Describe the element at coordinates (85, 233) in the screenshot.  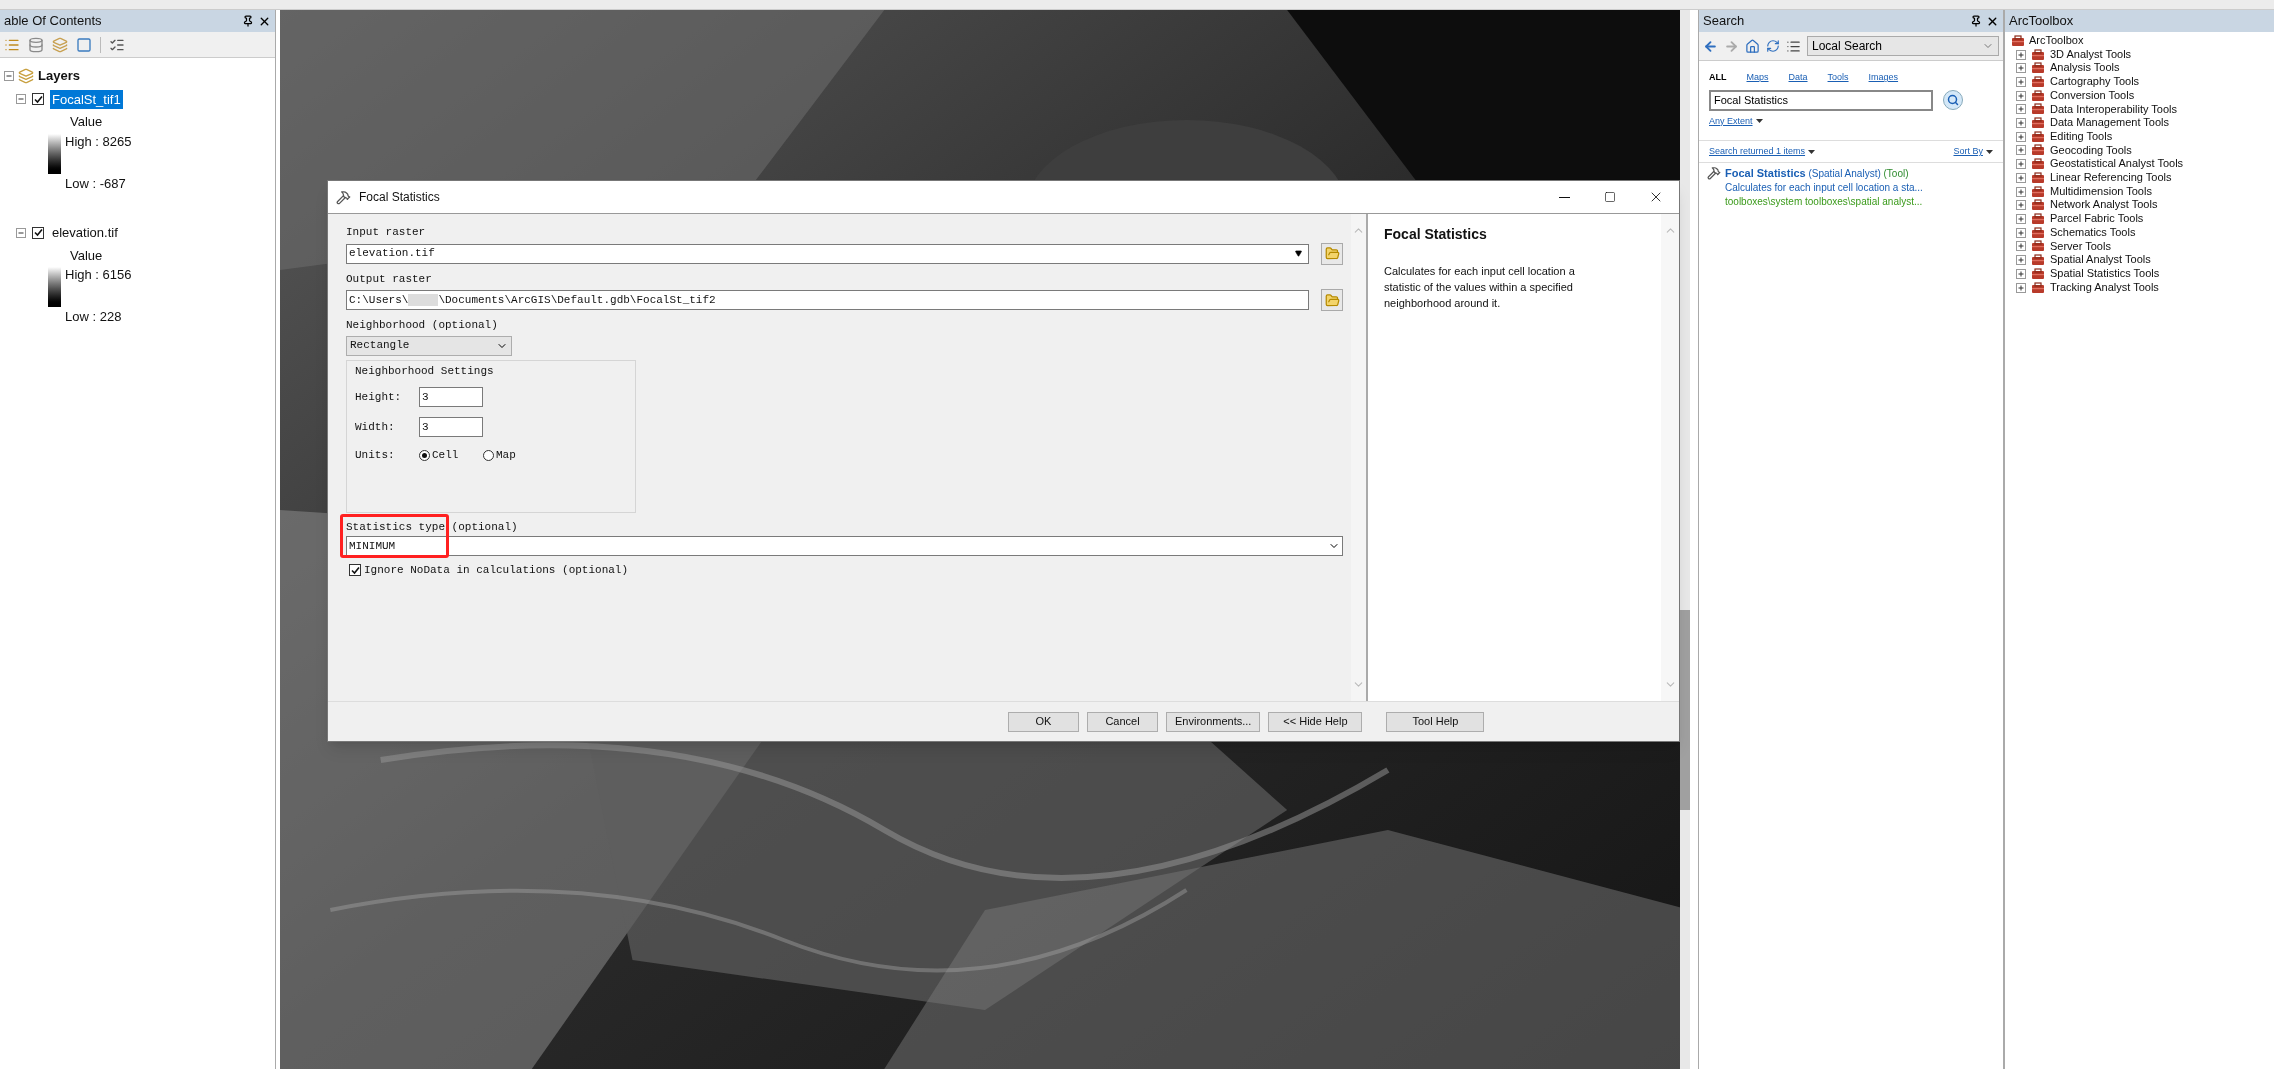
I see `layer-name: elevation.tif` at that location.